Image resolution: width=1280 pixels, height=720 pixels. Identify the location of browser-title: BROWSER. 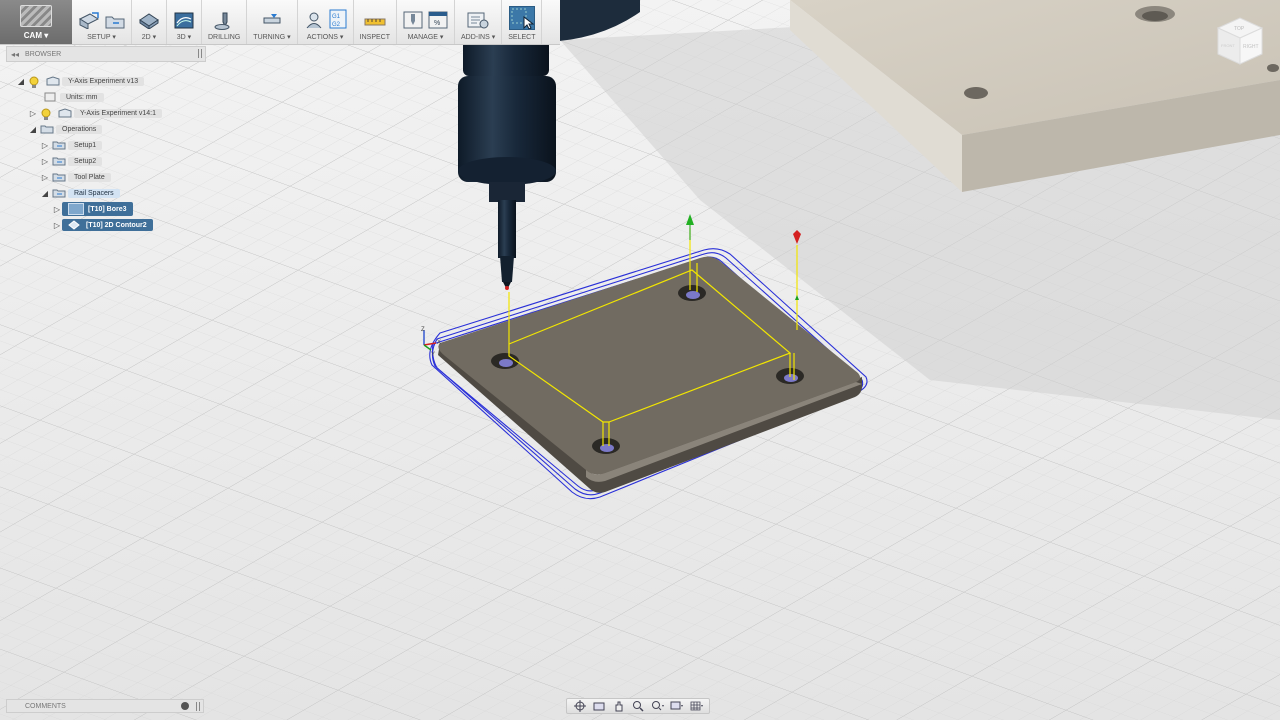
(43, 54).